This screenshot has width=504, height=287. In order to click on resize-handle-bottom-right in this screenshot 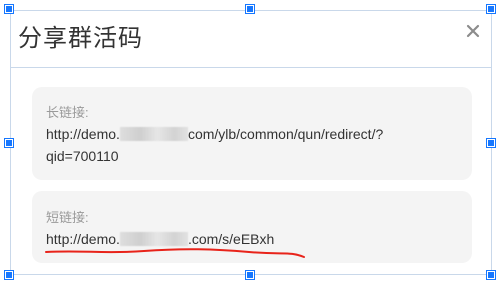, I will do `click(491, 275)`.